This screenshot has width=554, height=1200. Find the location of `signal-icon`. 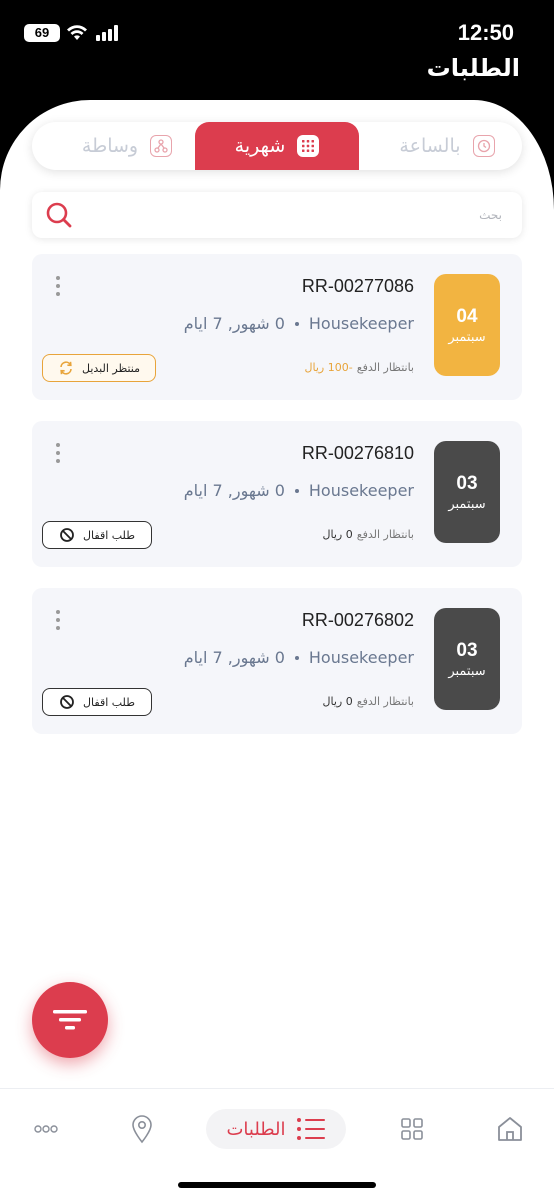

signal-icon is located at coordinates (107, 33).